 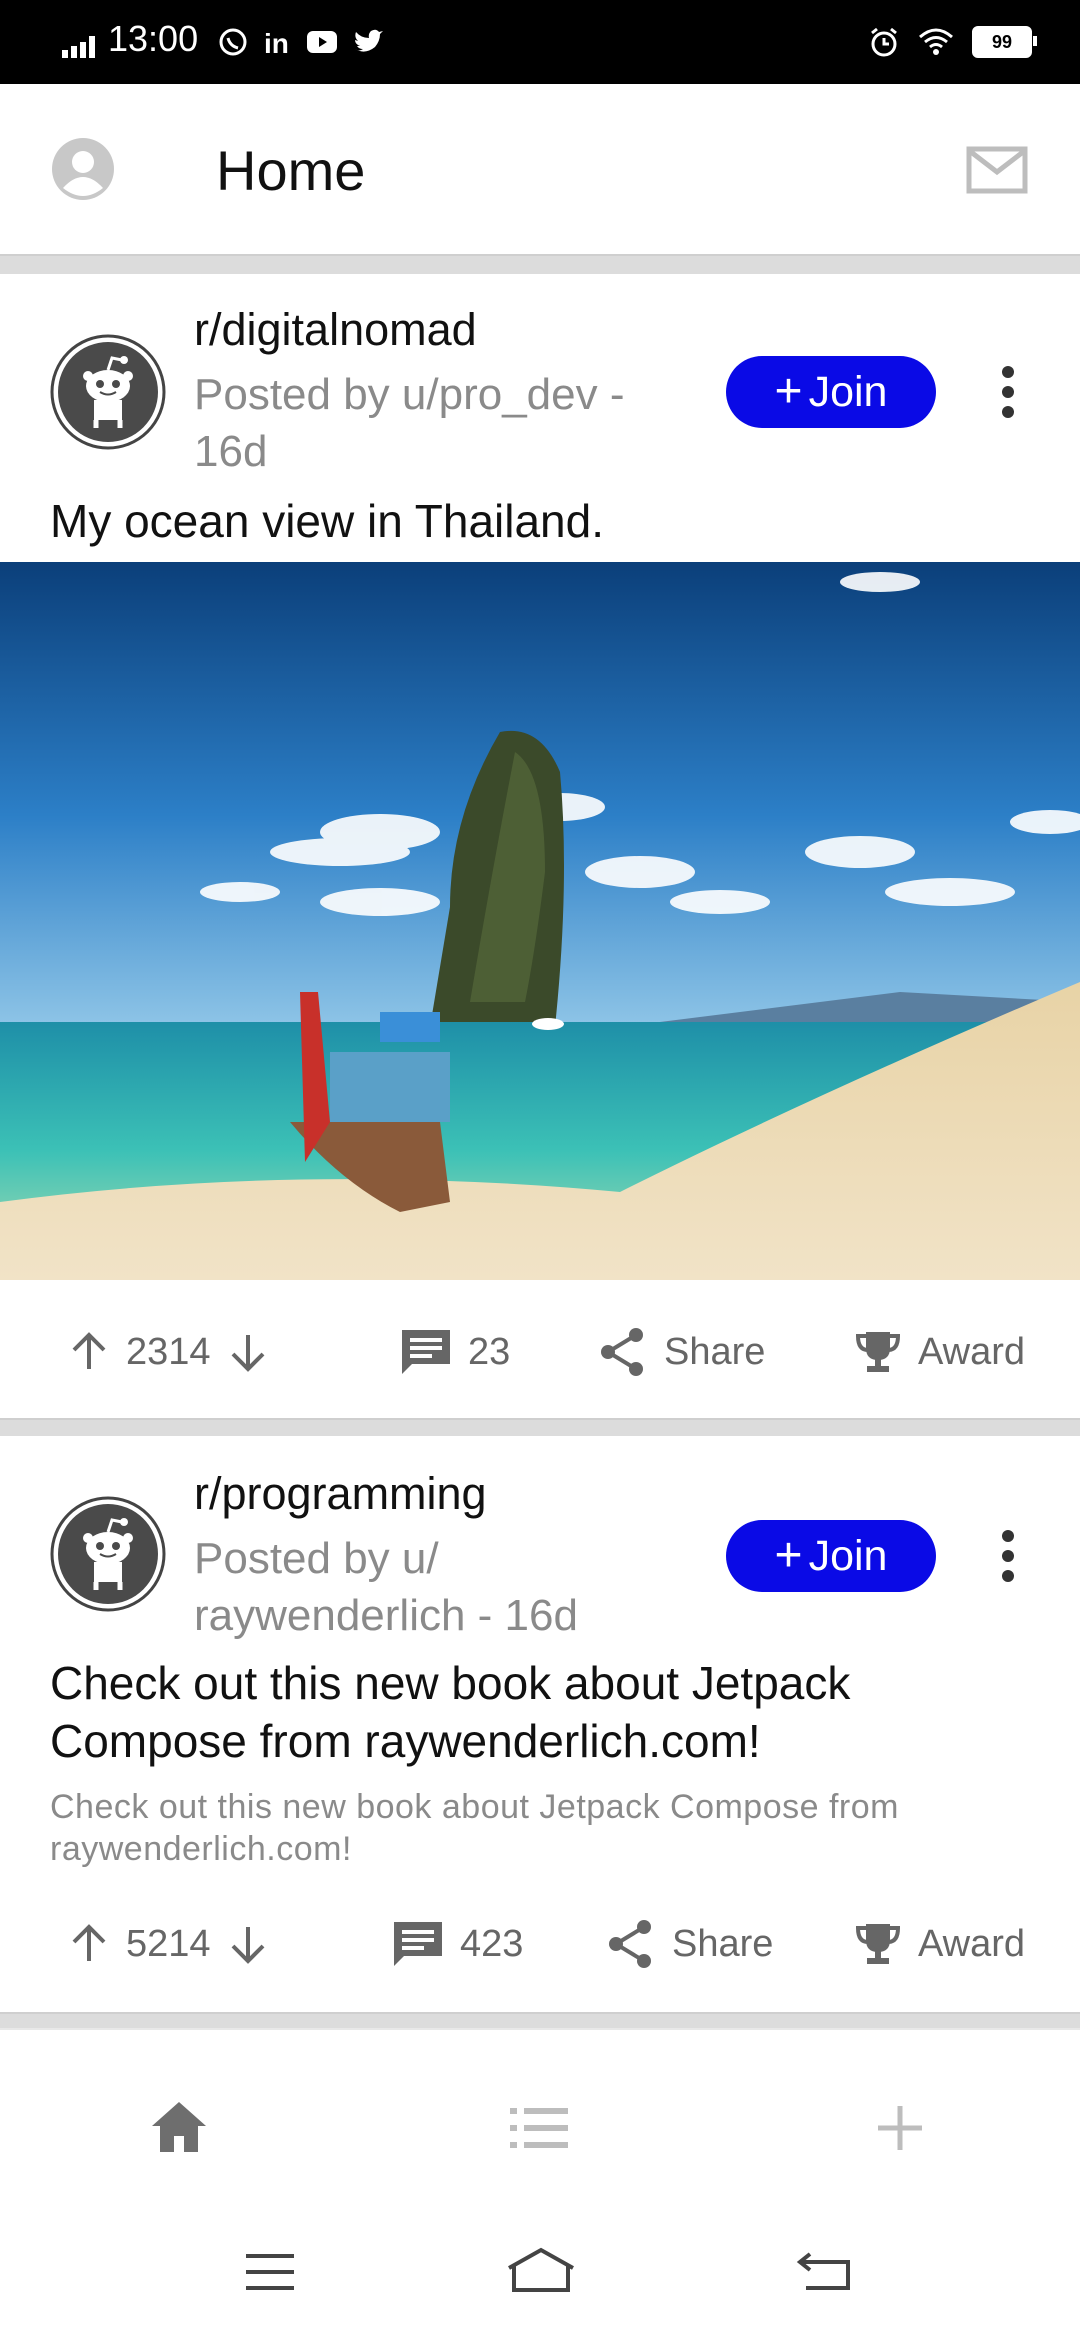 I want to click on vote-count: 2314, so click(x=168, y=1351).